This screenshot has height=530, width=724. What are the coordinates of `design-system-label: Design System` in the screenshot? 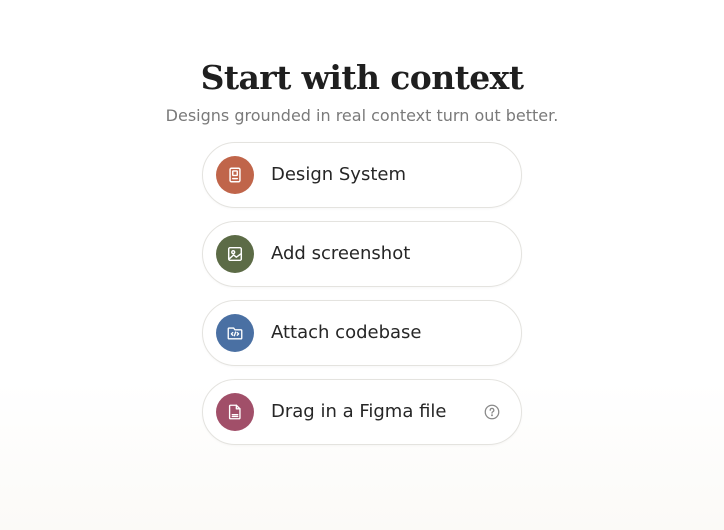 It's located at (338, 174).